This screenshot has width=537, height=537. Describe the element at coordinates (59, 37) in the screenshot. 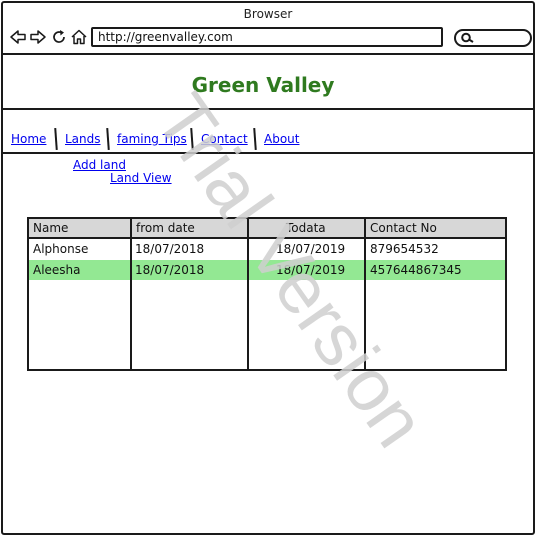

I see `reload-icon` at that location.